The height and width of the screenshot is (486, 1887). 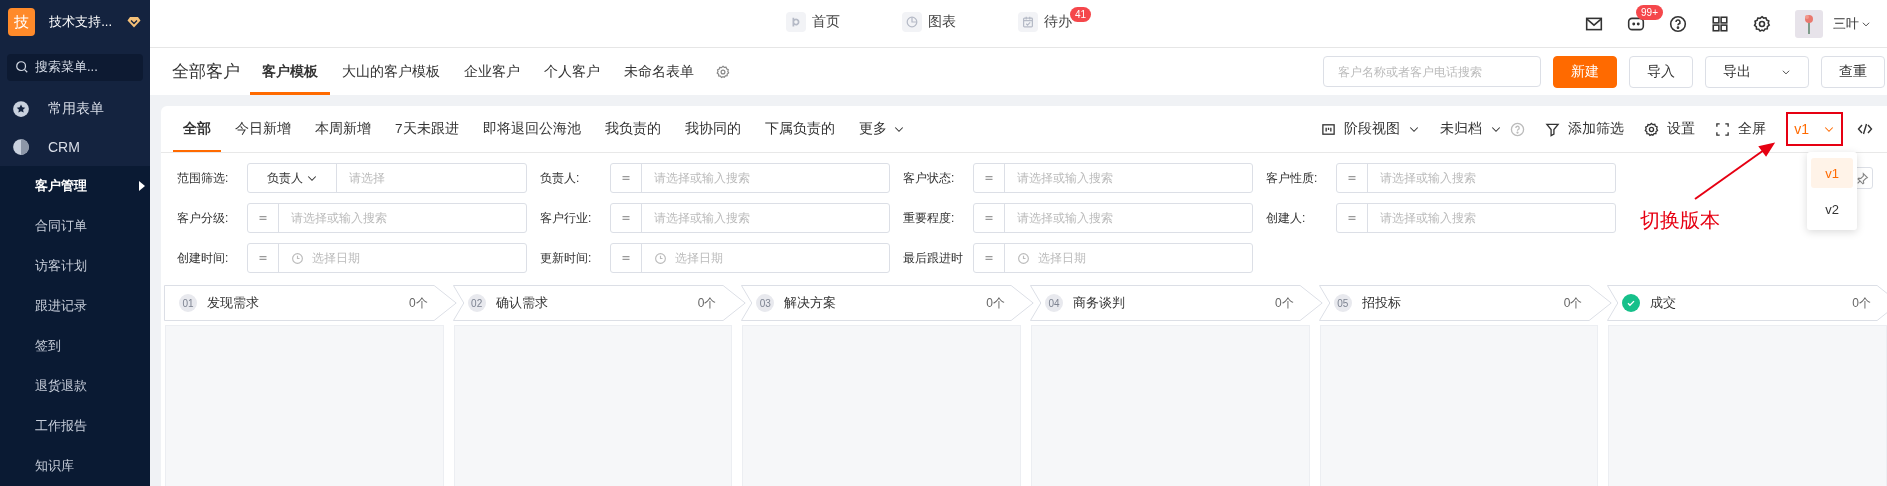 I want to click on filter-label: 客户性质:, so click(x=1292, y=178).